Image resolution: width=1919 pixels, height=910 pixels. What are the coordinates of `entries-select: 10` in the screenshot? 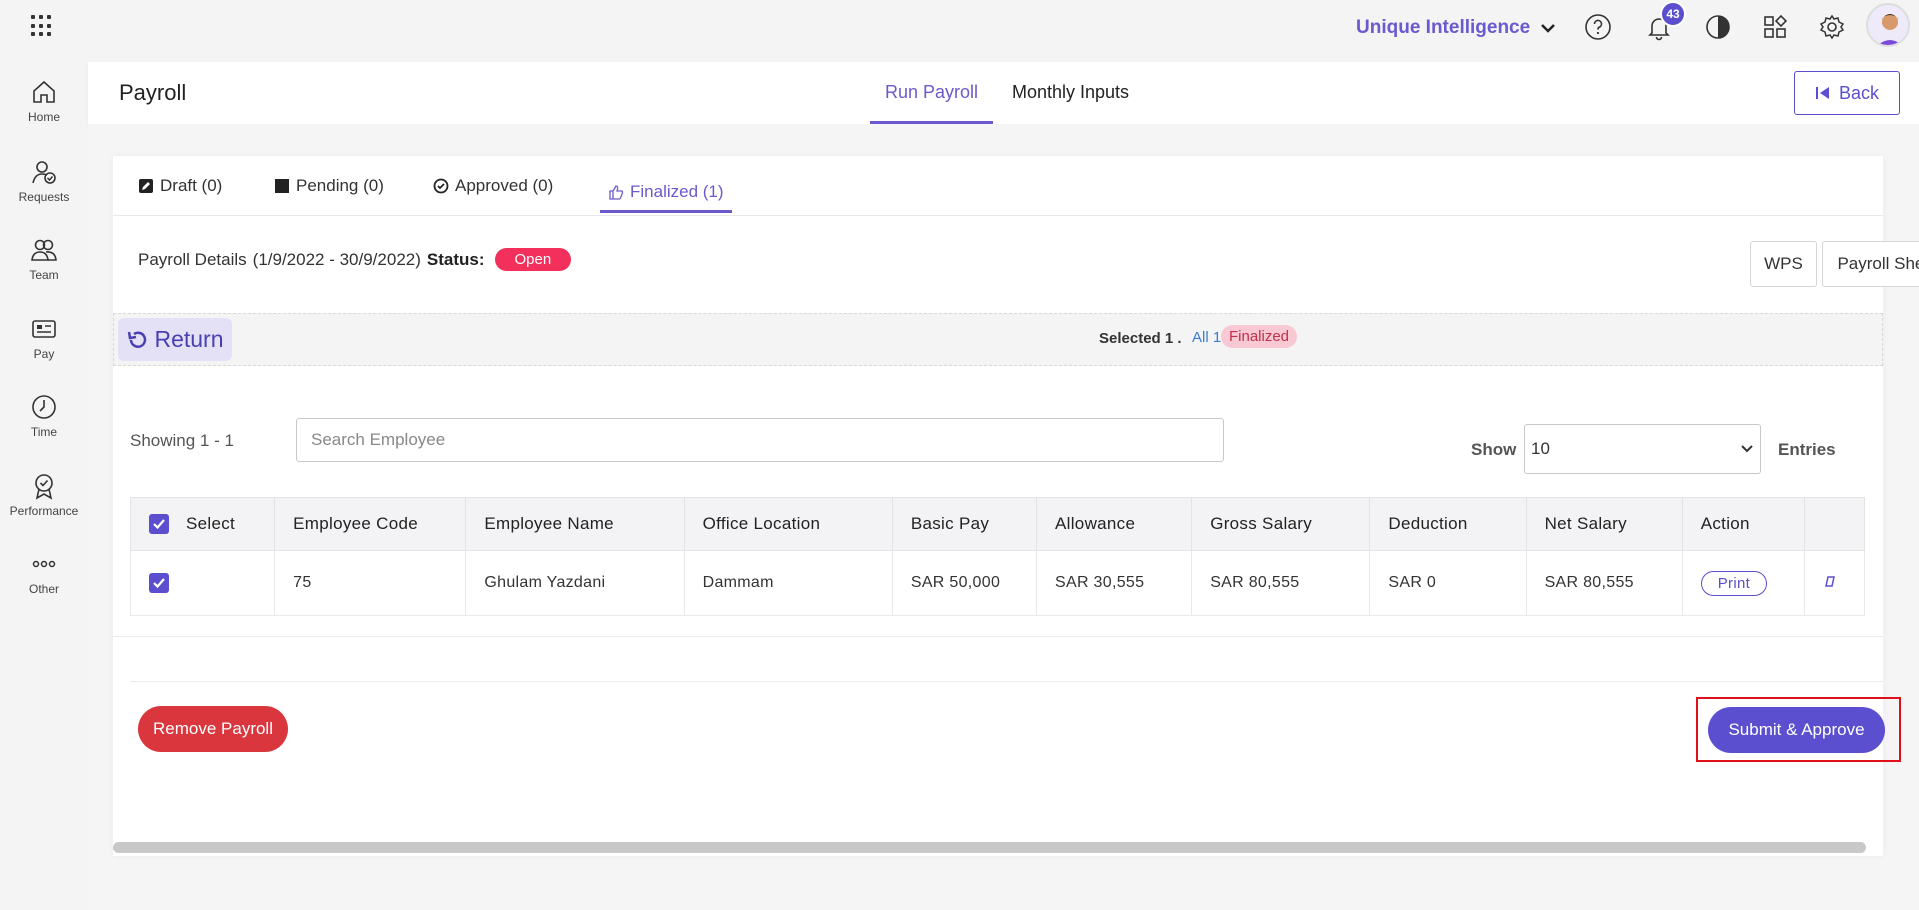 It's located at (1642, 449).